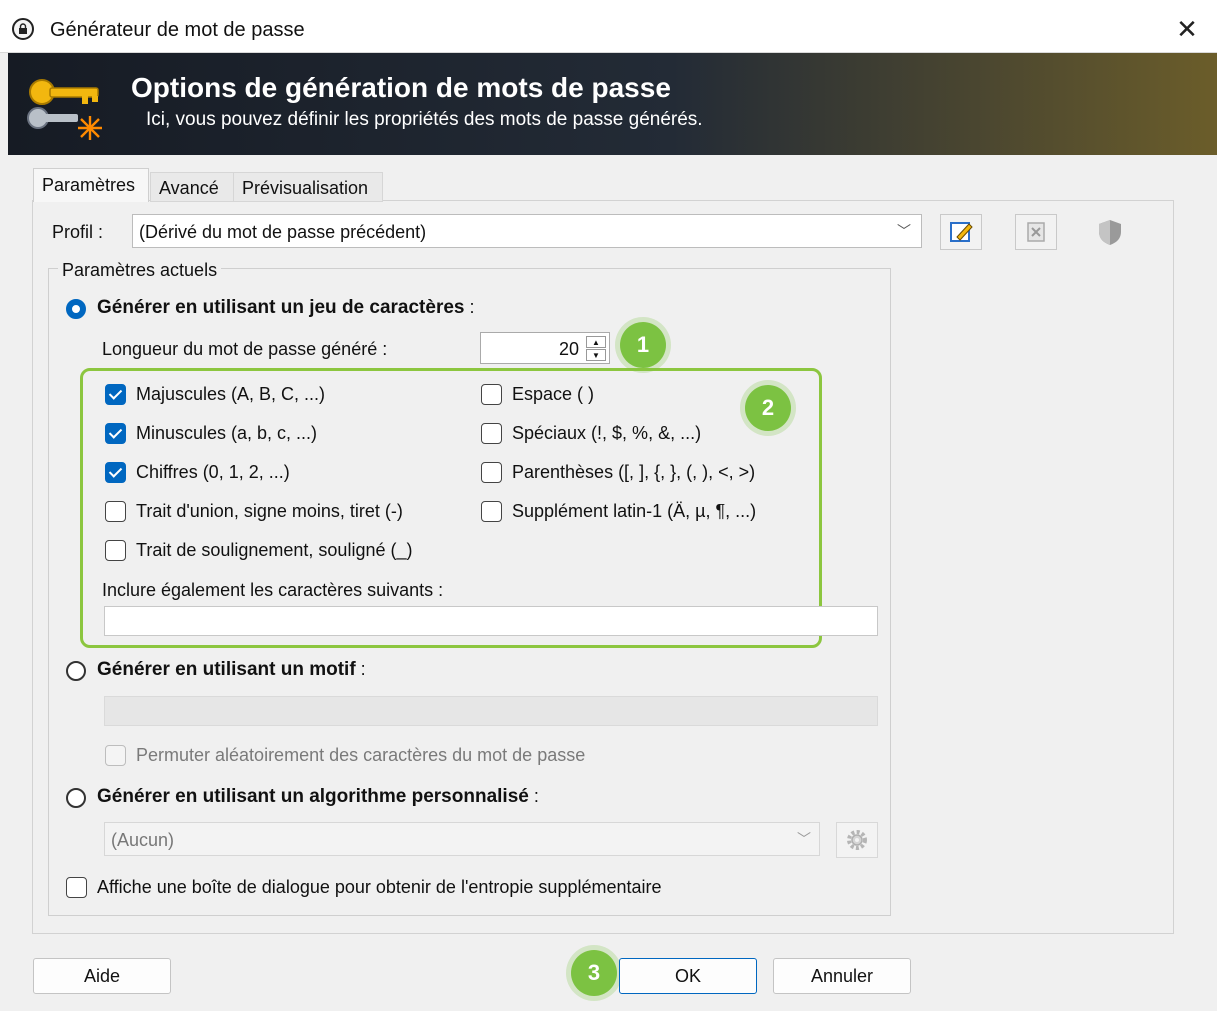 This screenshot has width=1217, height=1011. I want to click on annotation-badge-1: 1, so click(643, 345).